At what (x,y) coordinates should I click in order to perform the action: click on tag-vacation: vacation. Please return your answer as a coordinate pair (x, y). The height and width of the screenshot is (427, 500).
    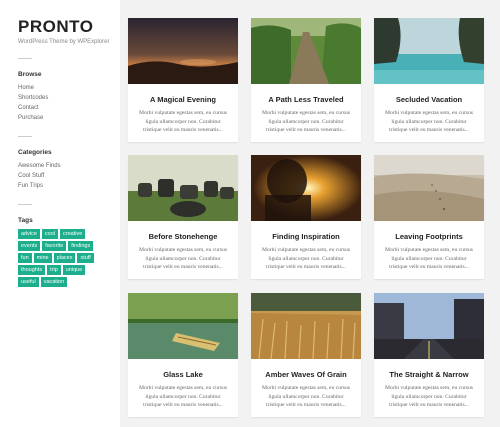
    Looking at the image, I should click on (54, 282).